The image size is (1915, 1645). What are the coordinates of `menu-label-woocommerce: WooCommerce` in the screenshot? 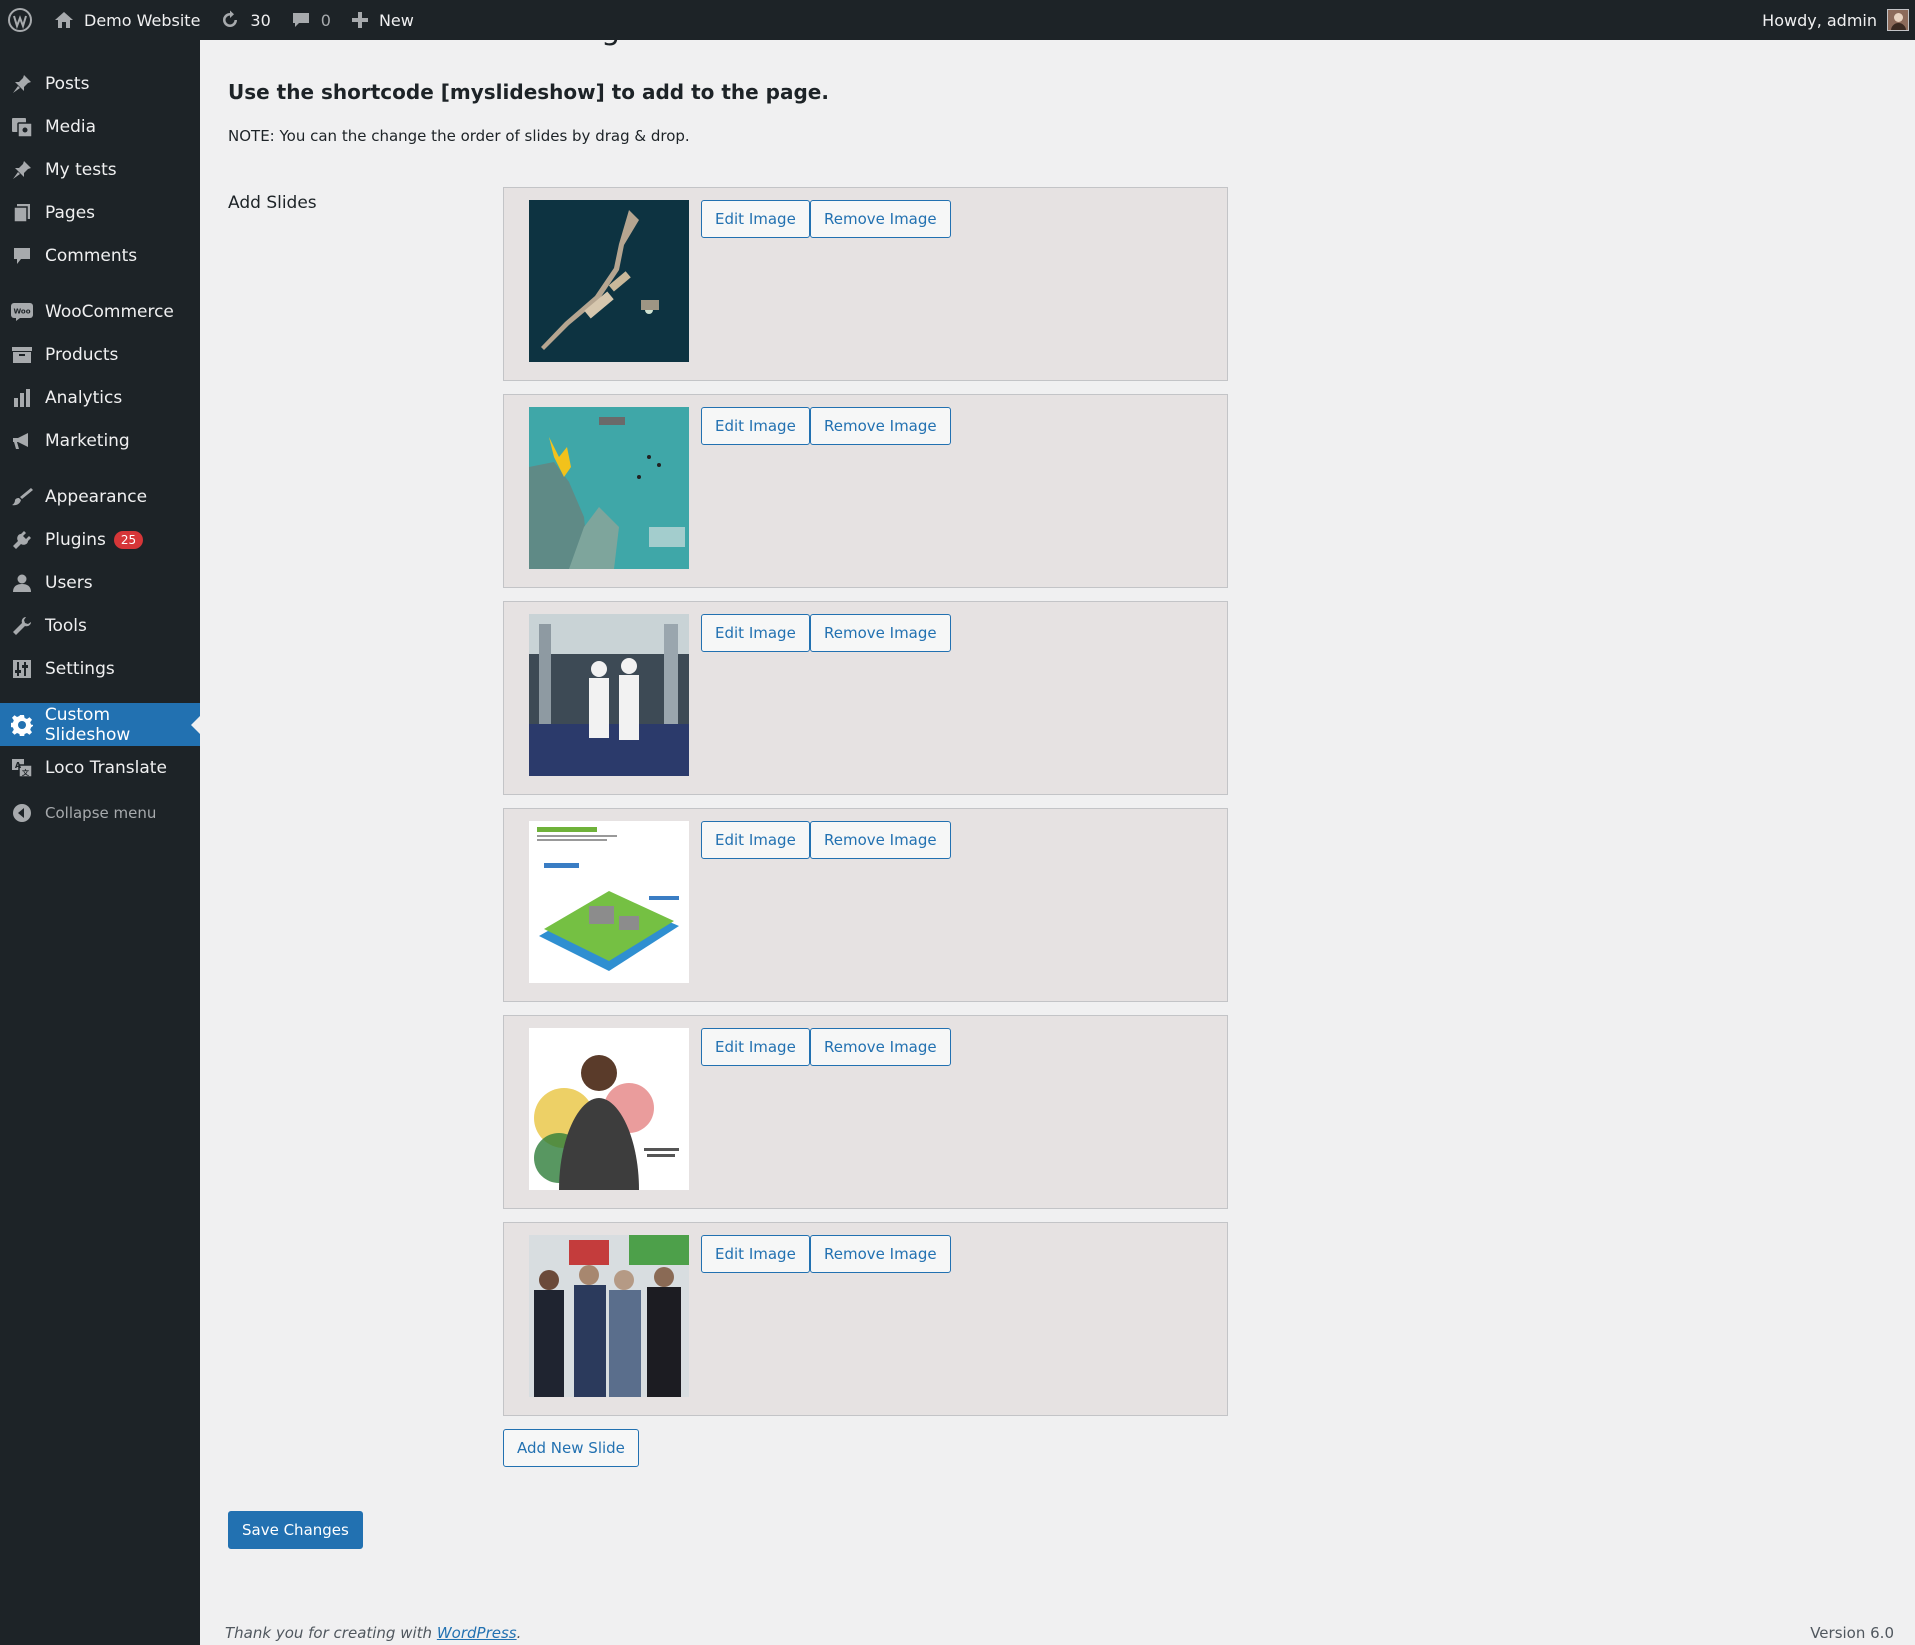 It's located at (109, 311).